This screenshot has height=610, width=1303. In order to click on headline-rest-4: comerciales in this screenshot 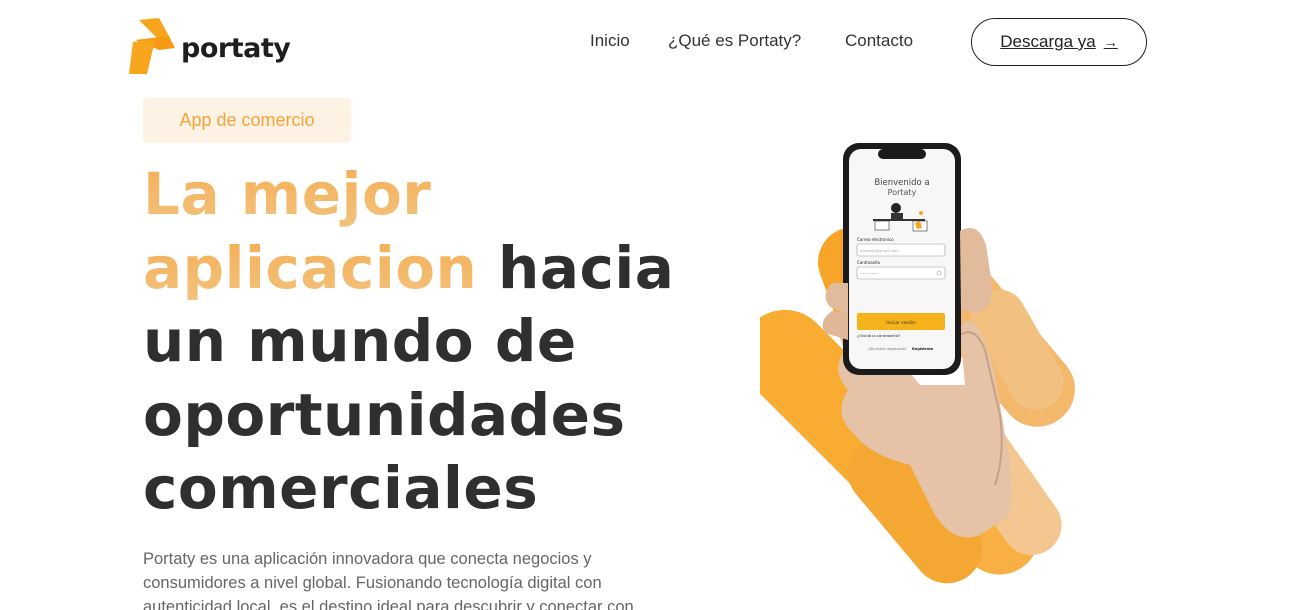, I will do `click(341, 488)`.